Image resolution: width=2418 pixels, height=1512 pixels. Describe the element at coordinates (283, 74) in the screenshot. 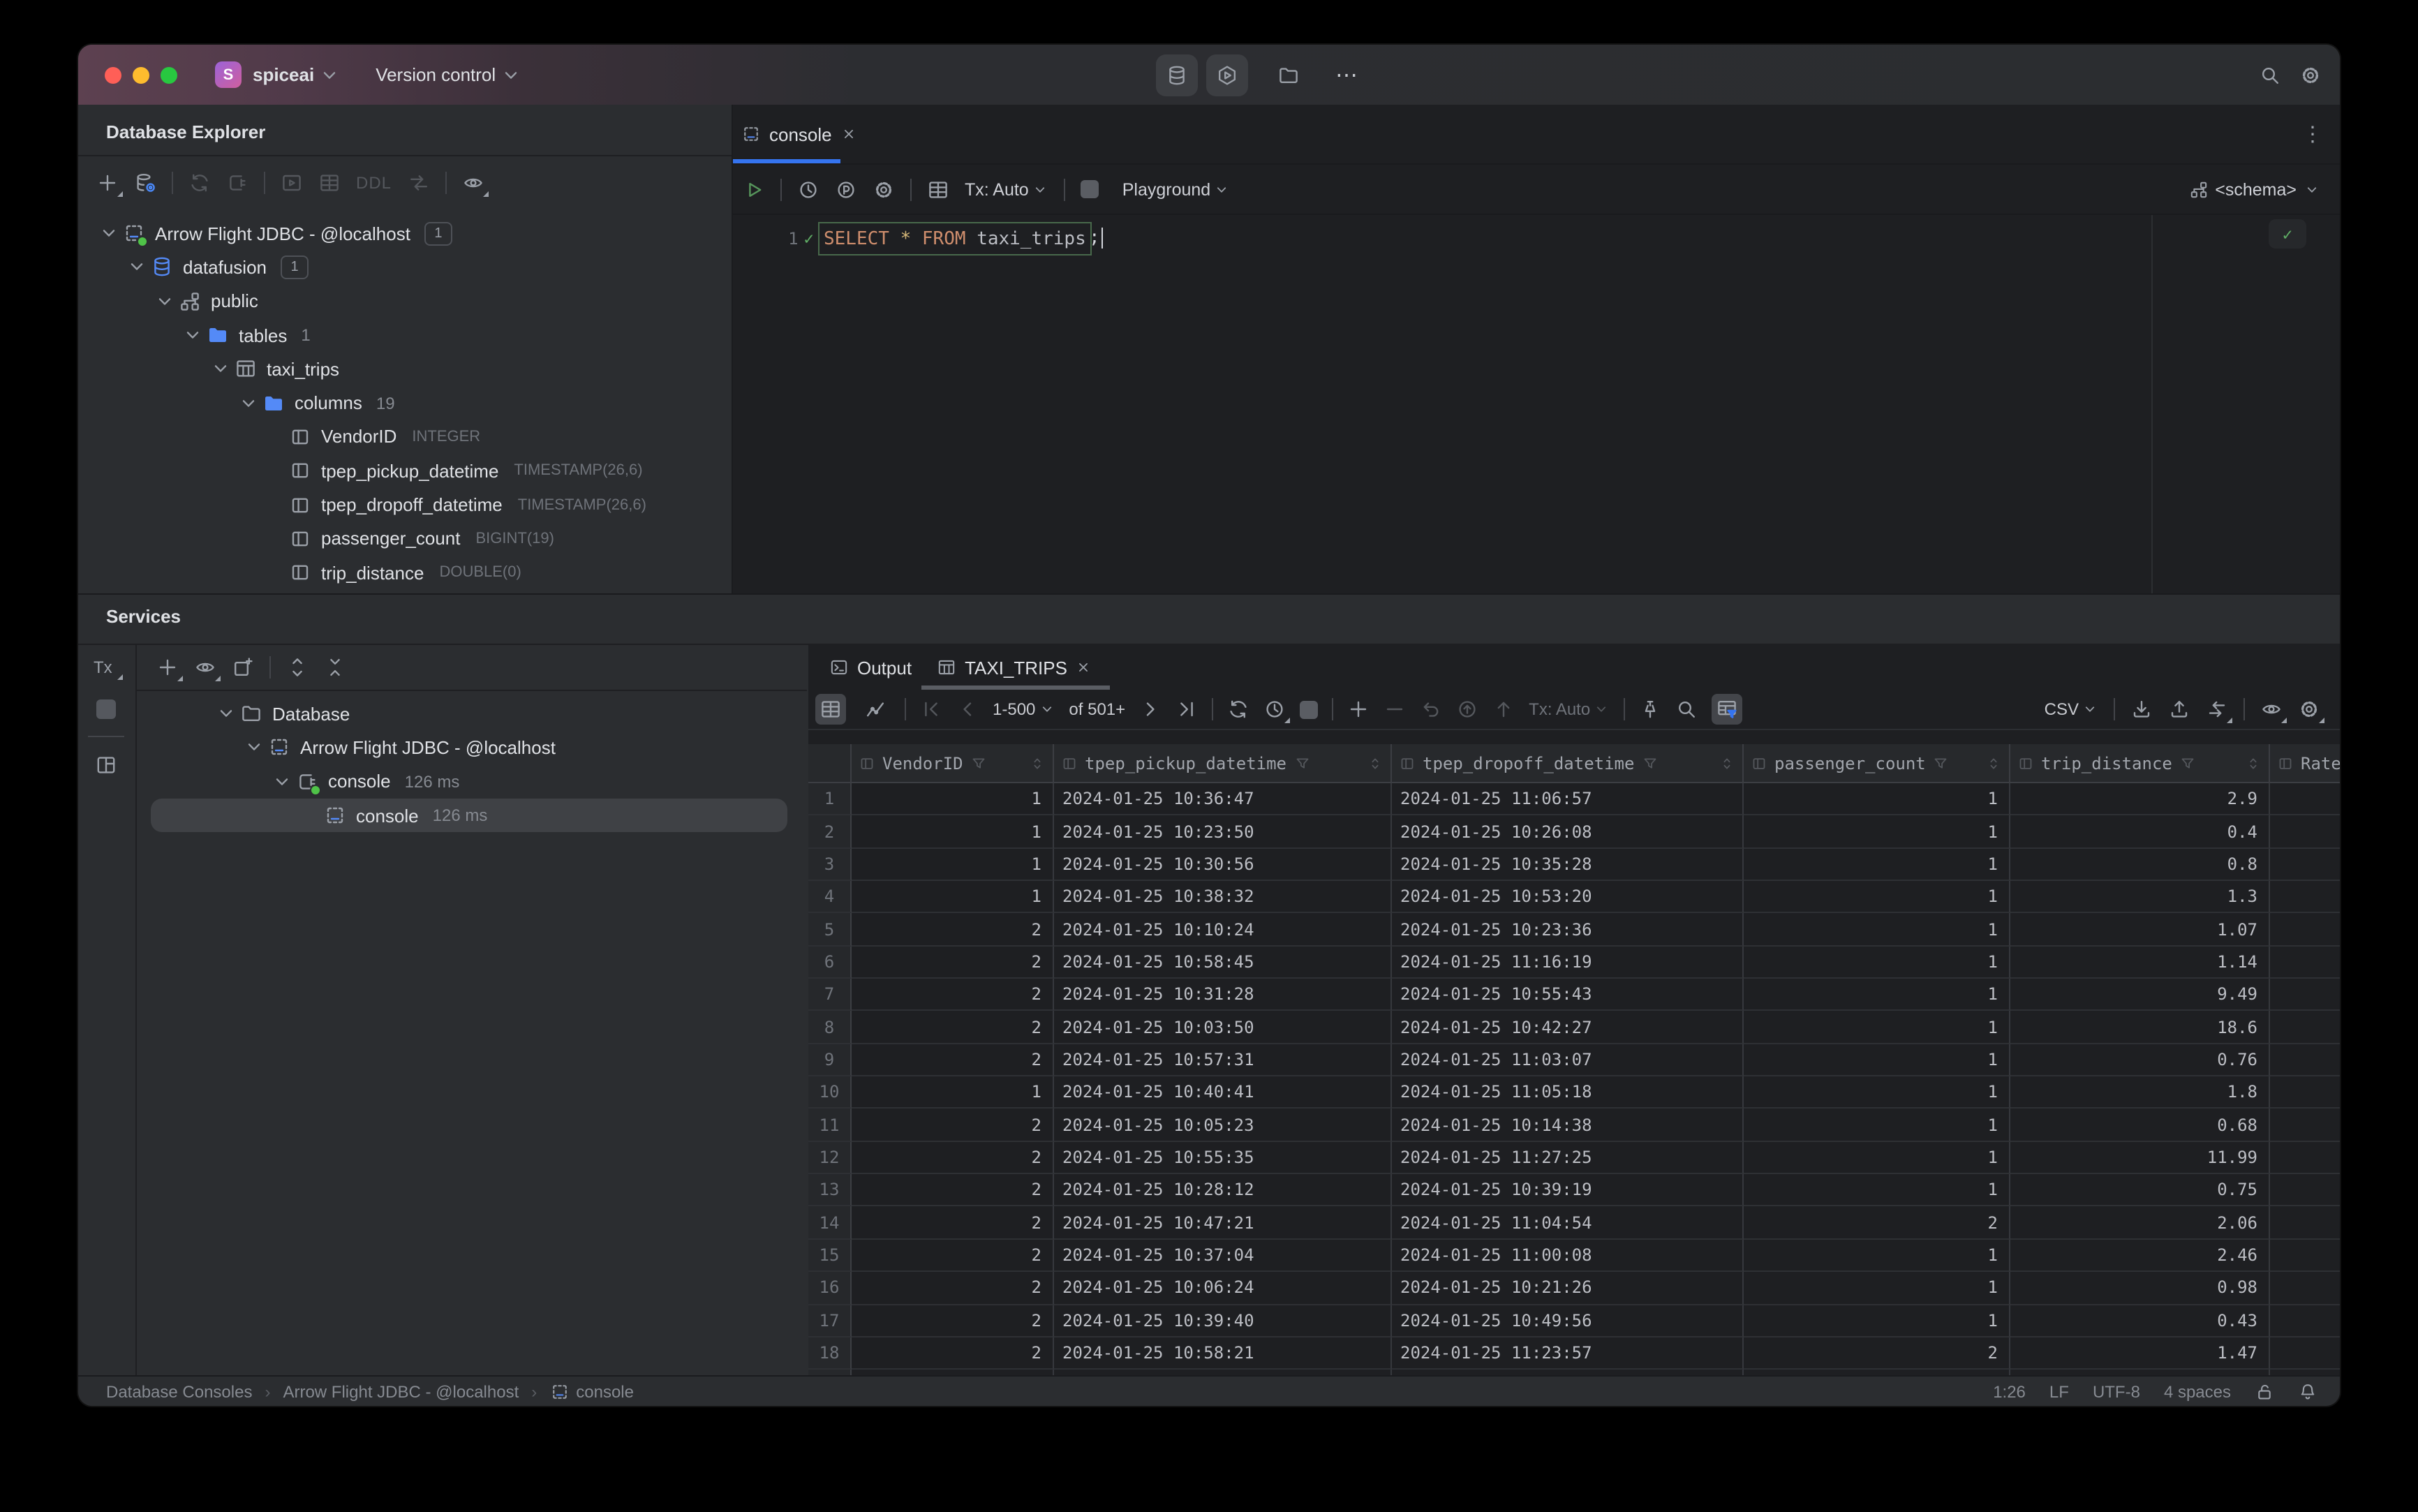

I see `project-name-menu: spiceai` at that location.